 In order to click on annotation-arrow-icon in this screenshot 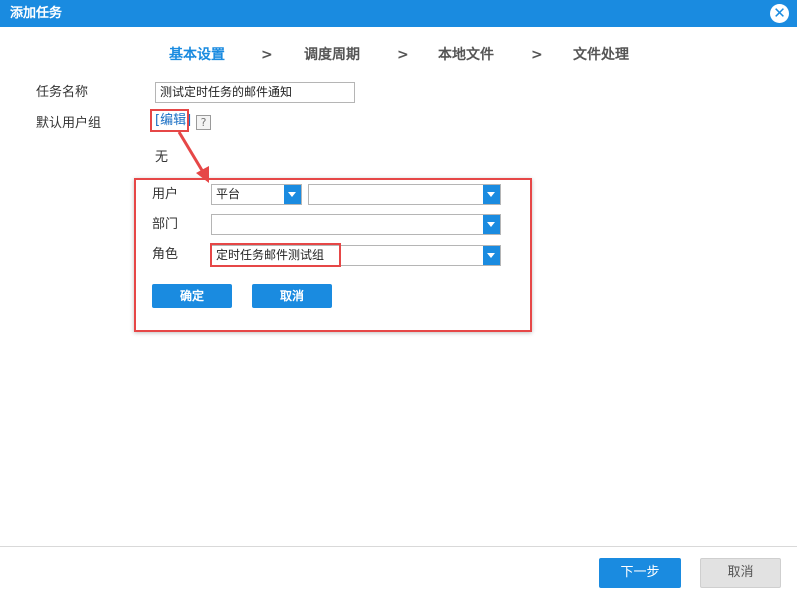, I will do `click(193, 157)`.